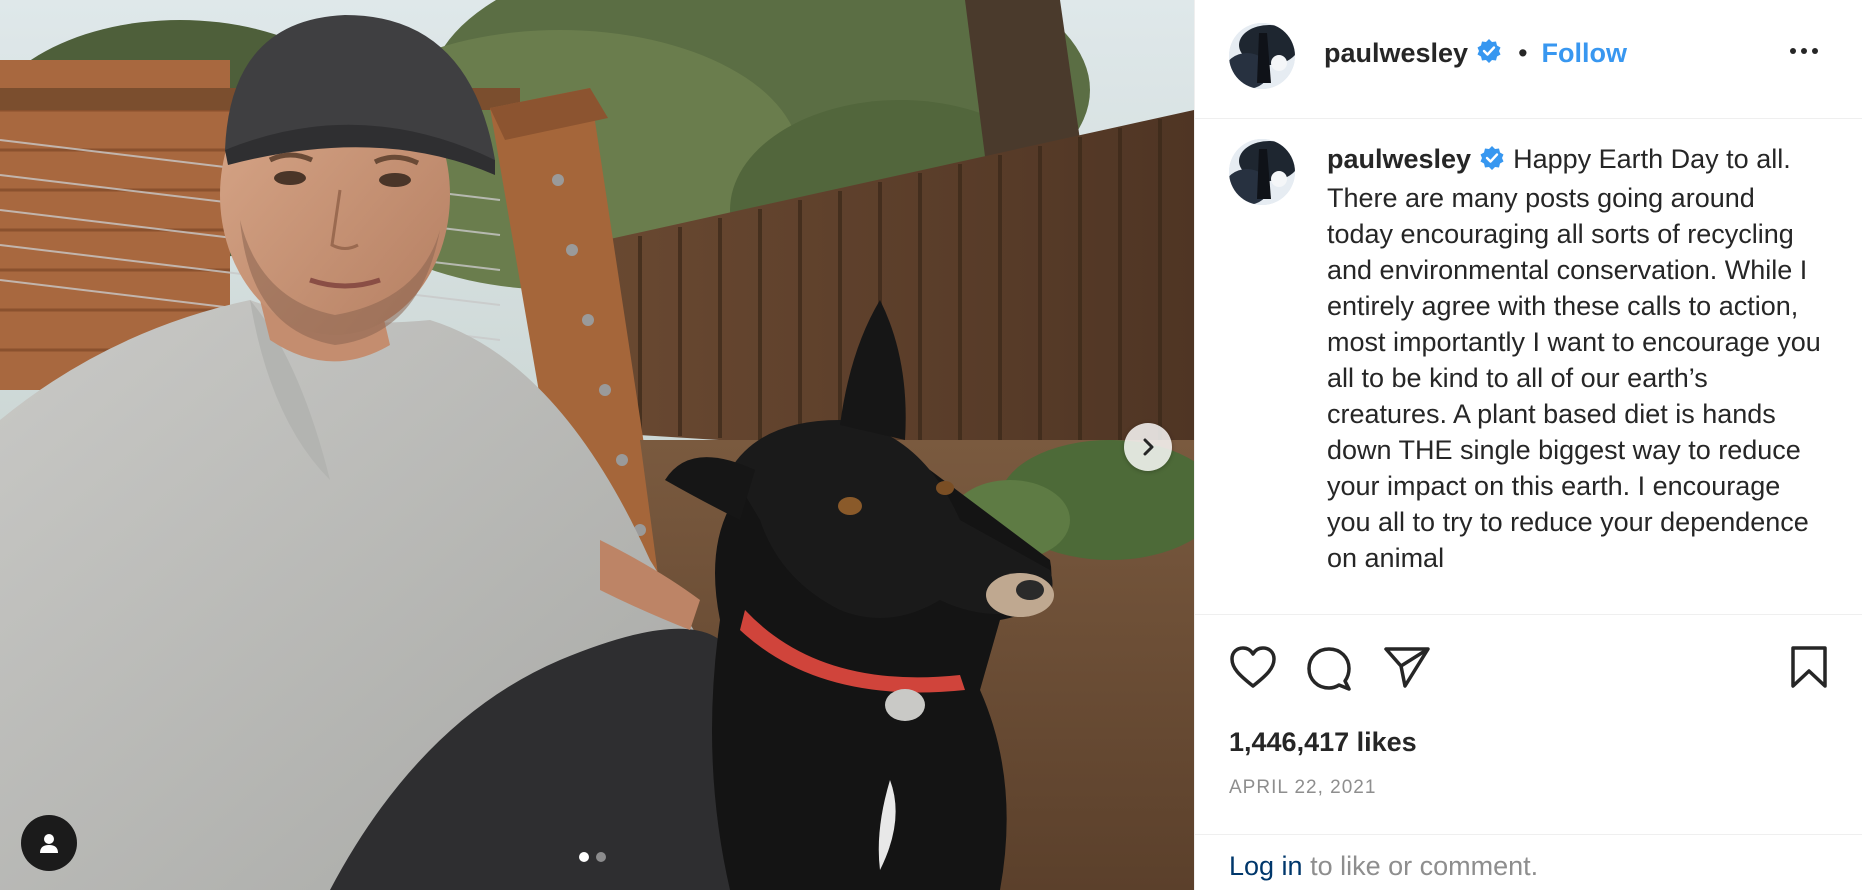 This screenshot has height=891, width=1862. Describe the element at coordinates (1323, 742) in the screenshot. I see `likes-count: 1,446,417 likes` at that location.